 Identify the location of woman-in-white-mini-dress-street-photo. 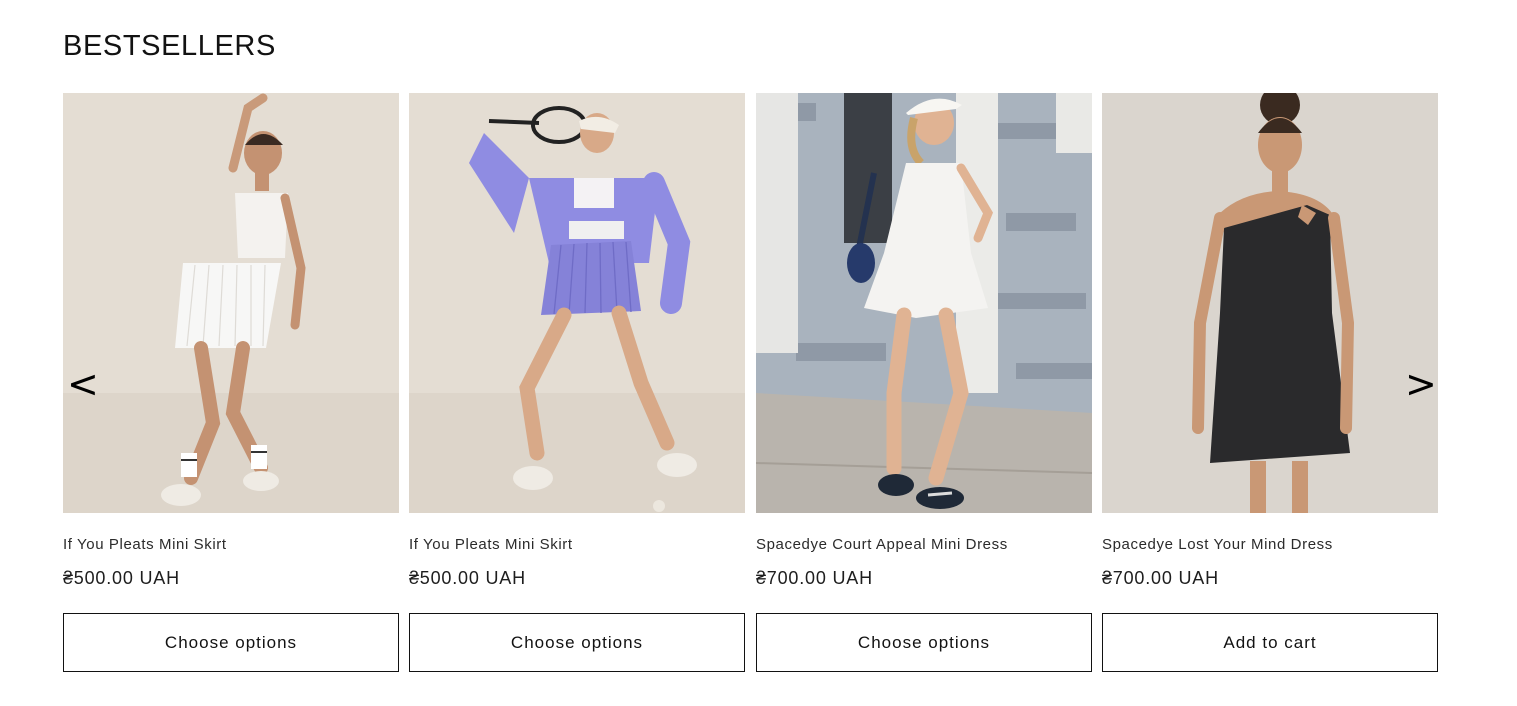
(924, 303).